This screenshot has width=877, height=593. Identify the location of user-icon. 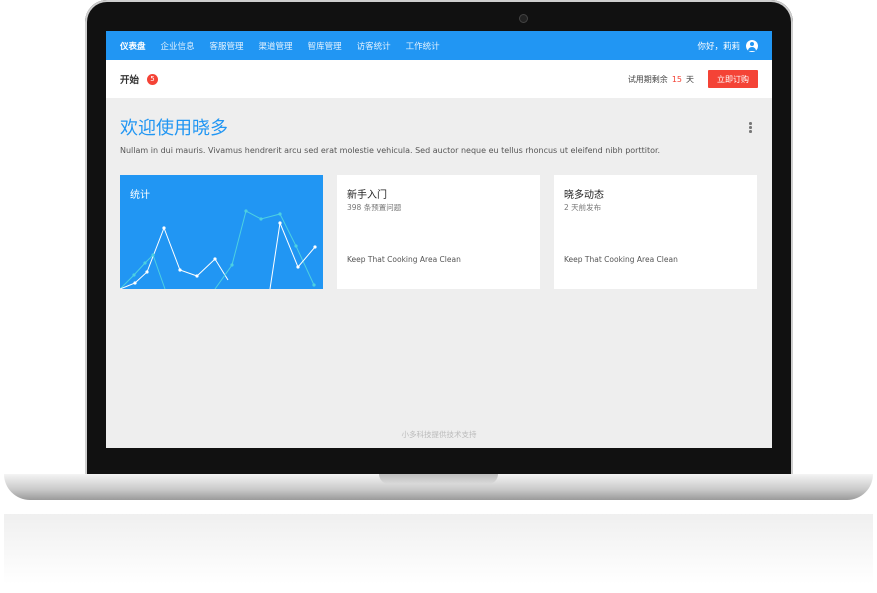
(752, 45).